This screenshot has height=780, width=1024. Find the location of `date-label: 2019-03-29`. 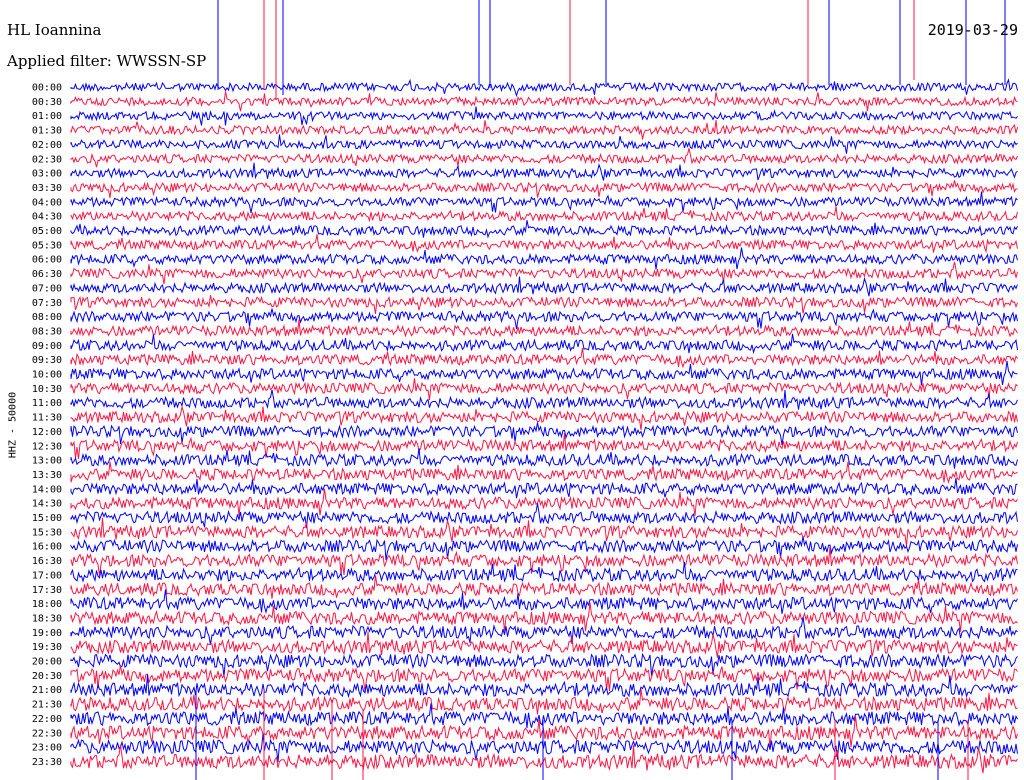

date-label: 2019-03-29 is located at coordinates (972, 30).